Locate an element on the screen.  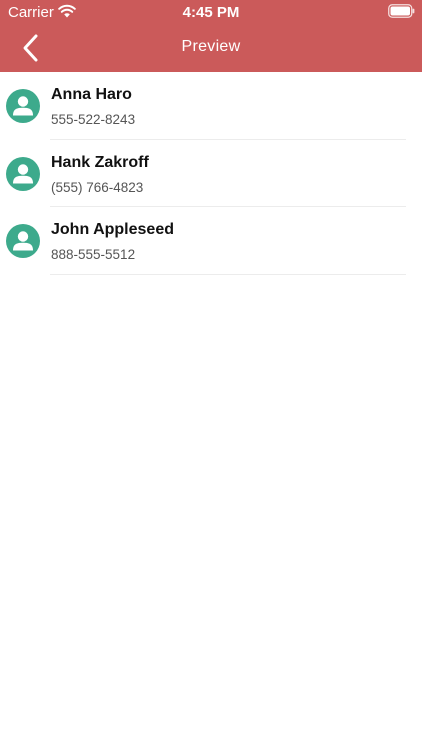
contact-phone: (555) 766-4823 is located at coordinates (97, 187).